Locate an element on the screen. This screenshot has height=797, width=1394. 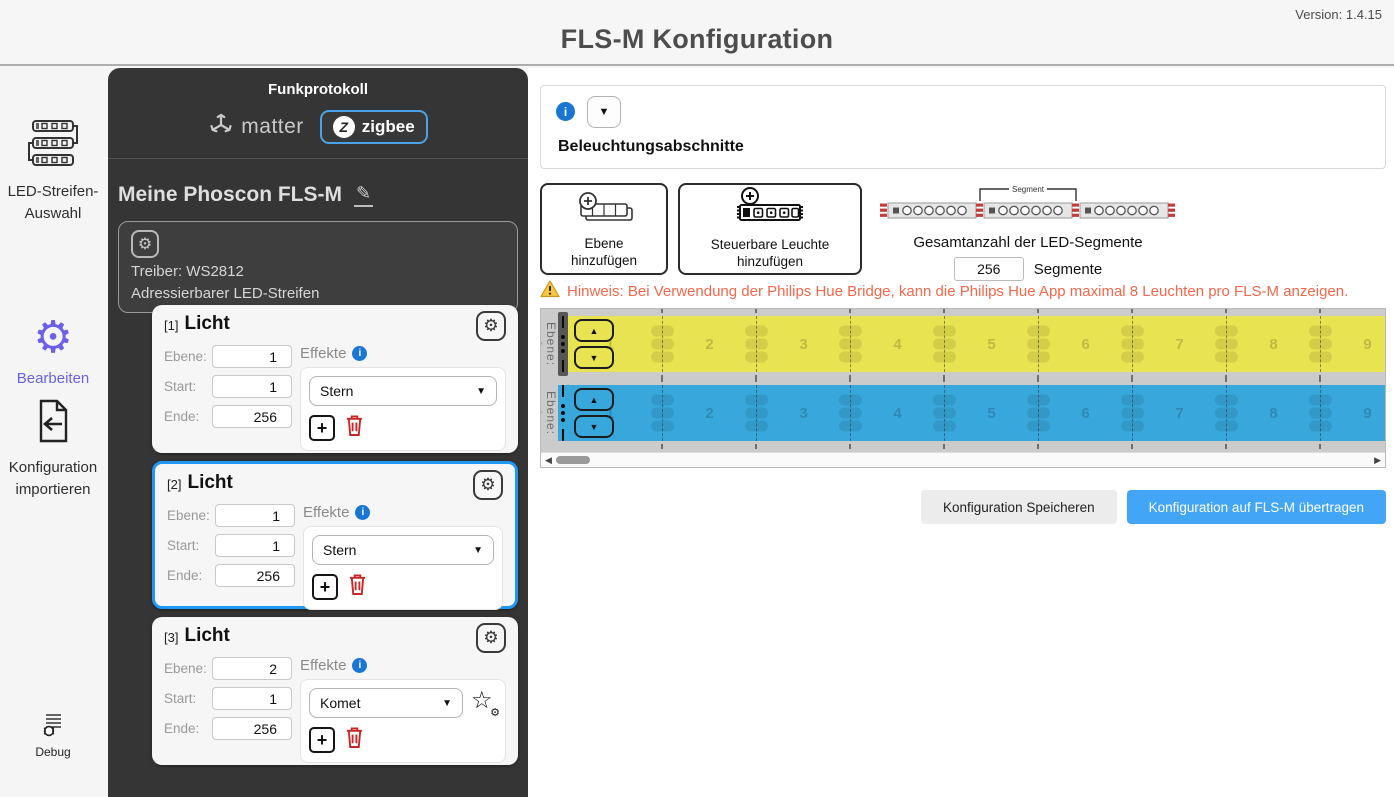
scroll-right-icon: ▶ is located at coordinates (1377, 460).